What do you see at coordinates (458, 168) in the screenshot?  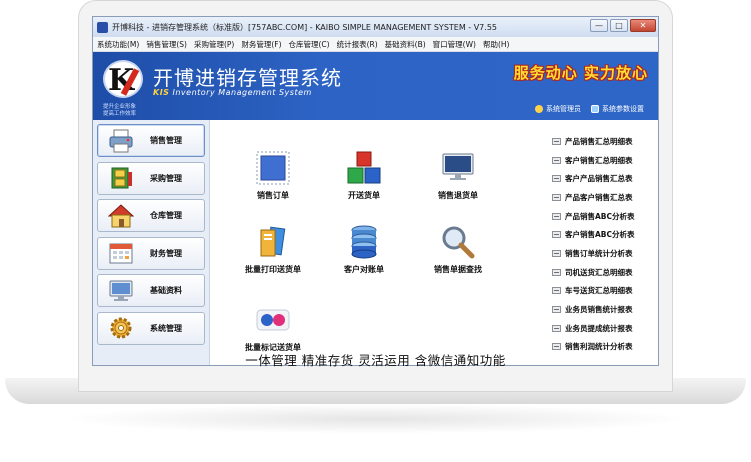 I see `monitor-icon` at bounding box center [458, 168].